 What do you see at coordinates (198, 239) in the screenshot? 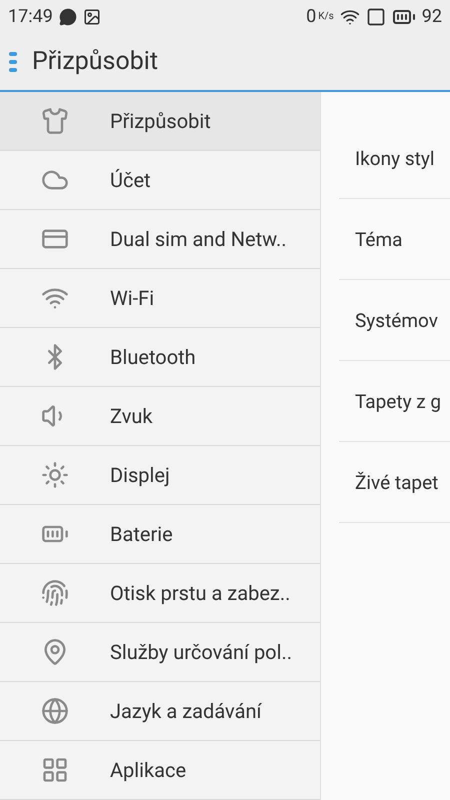
I see `item-label: Dual sim and Netw..` at bounding box center [198, 239].